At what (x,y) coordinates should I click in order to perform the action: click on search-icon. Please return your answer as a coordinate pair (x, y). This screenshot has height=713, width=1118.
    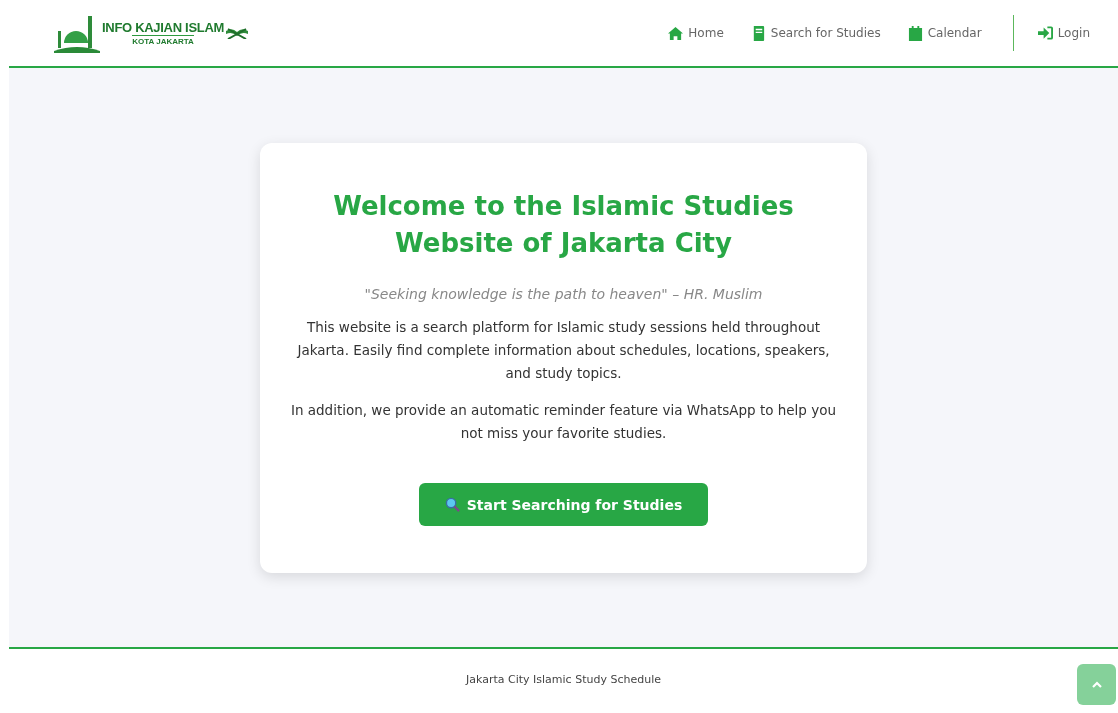
    Looking at the image, I should click on (452, 504).